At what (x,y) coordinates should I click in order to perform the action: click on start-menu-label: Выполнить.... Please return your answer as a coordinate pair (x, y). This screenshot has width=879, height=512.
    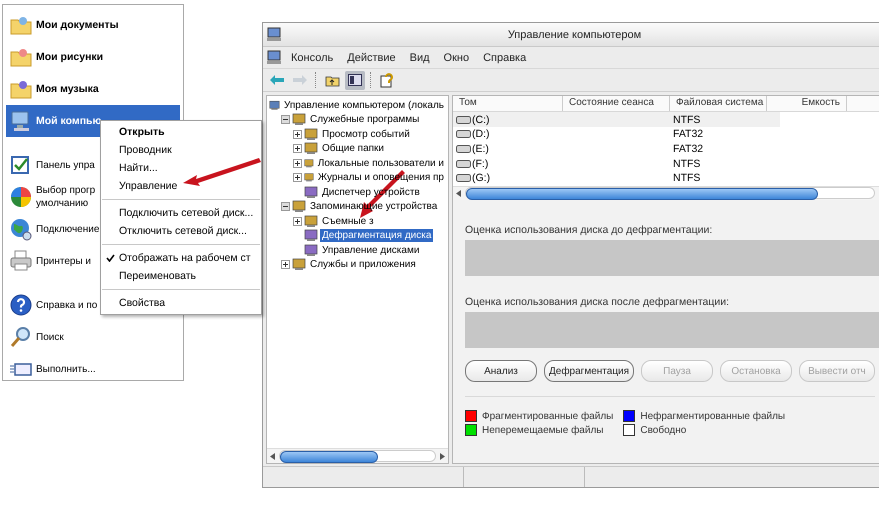
    Looking at the image, I should click on (66, 369).